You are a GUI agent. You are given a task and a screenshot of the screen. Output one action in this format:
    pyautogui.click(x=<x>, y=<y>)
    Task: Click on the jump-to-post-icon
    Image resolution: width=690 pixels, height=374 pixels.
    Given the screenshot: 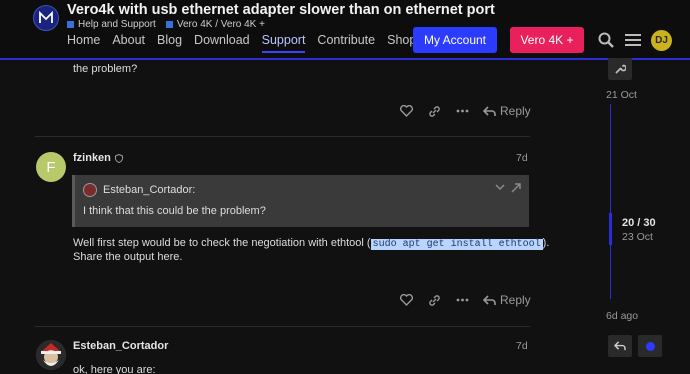 What is the action you would take?
    pyautogui.click(x=516, y=188)
    